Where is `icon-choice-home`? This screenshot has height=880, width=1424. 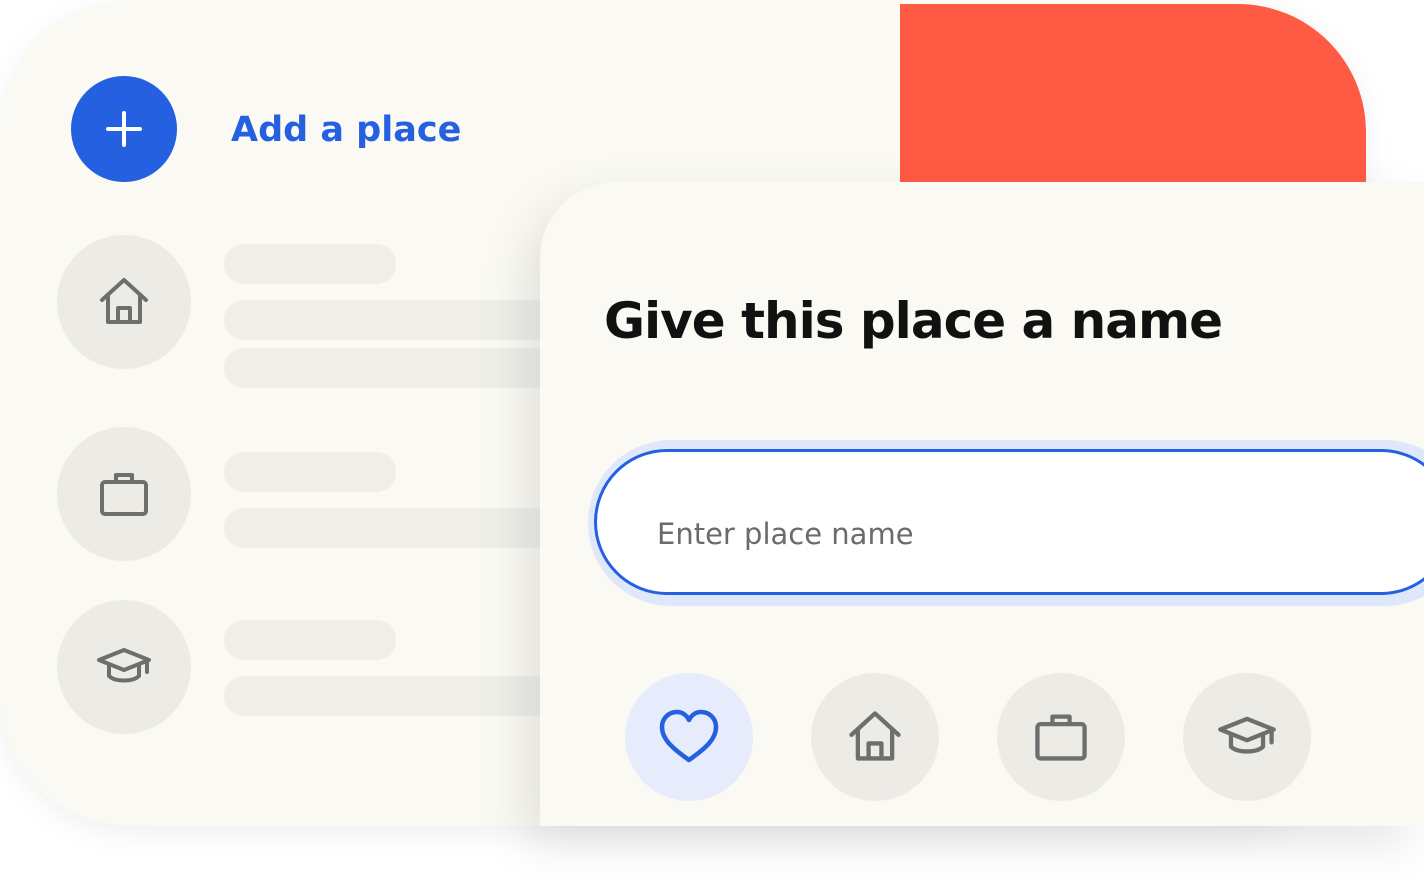 icon-choice-home is located at coordinates (875, 737).